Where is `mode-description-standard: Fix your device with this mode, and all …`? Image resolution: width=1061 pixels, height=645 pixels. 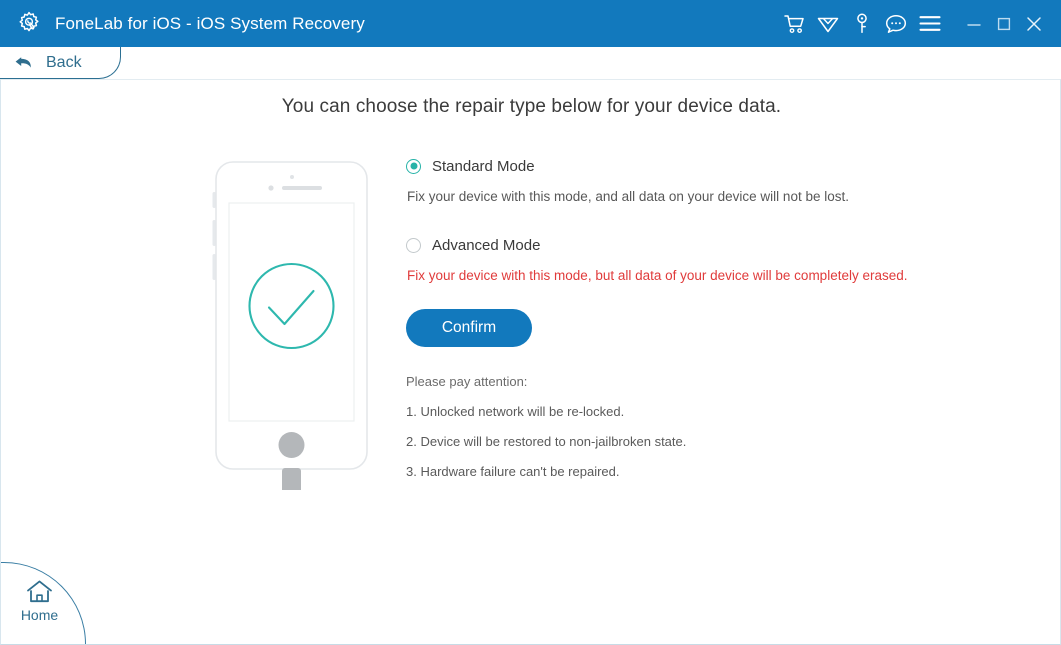 mode-description-standard: Fix your device with this mode, and all … is located at coordinates (628, 196).